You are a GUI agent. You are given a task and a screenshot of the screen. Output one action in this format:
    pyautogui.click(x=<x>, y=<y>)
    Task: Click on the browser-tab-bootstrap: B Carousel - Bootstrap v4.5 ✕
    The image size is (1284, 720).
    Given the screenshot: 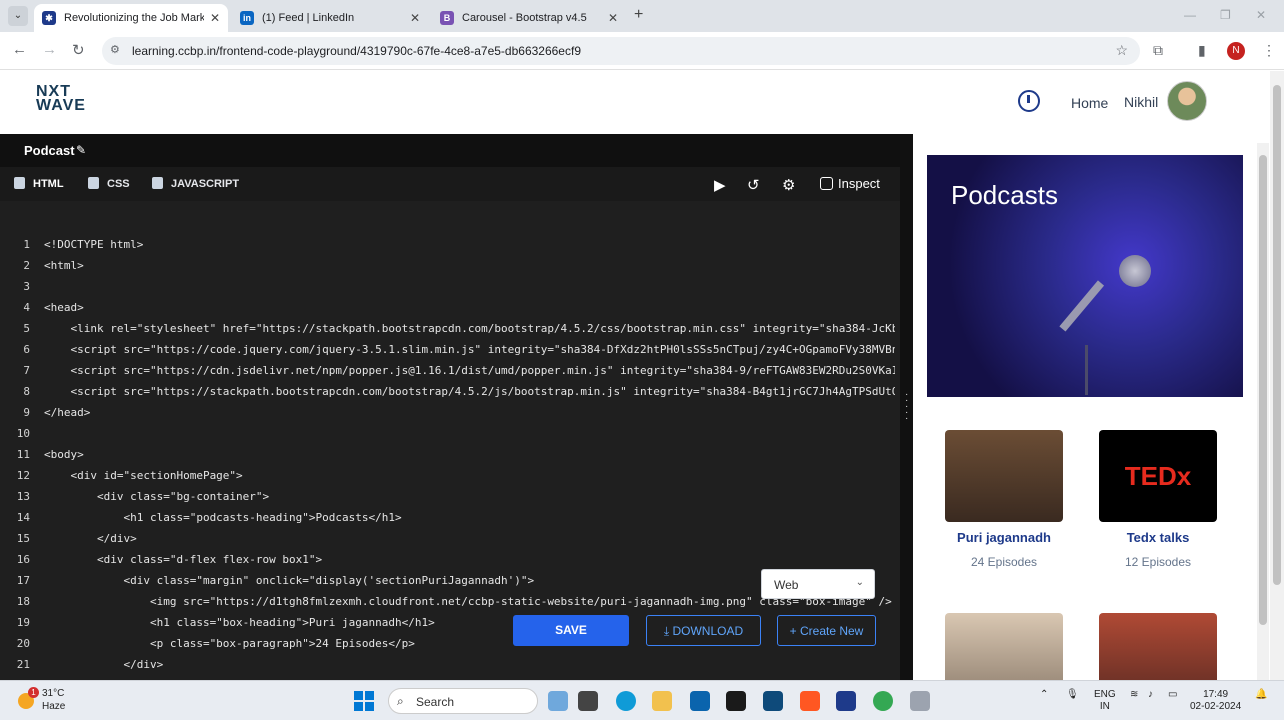 What is the action you would take?
    pyautogui.click(x=529, y=18)
    